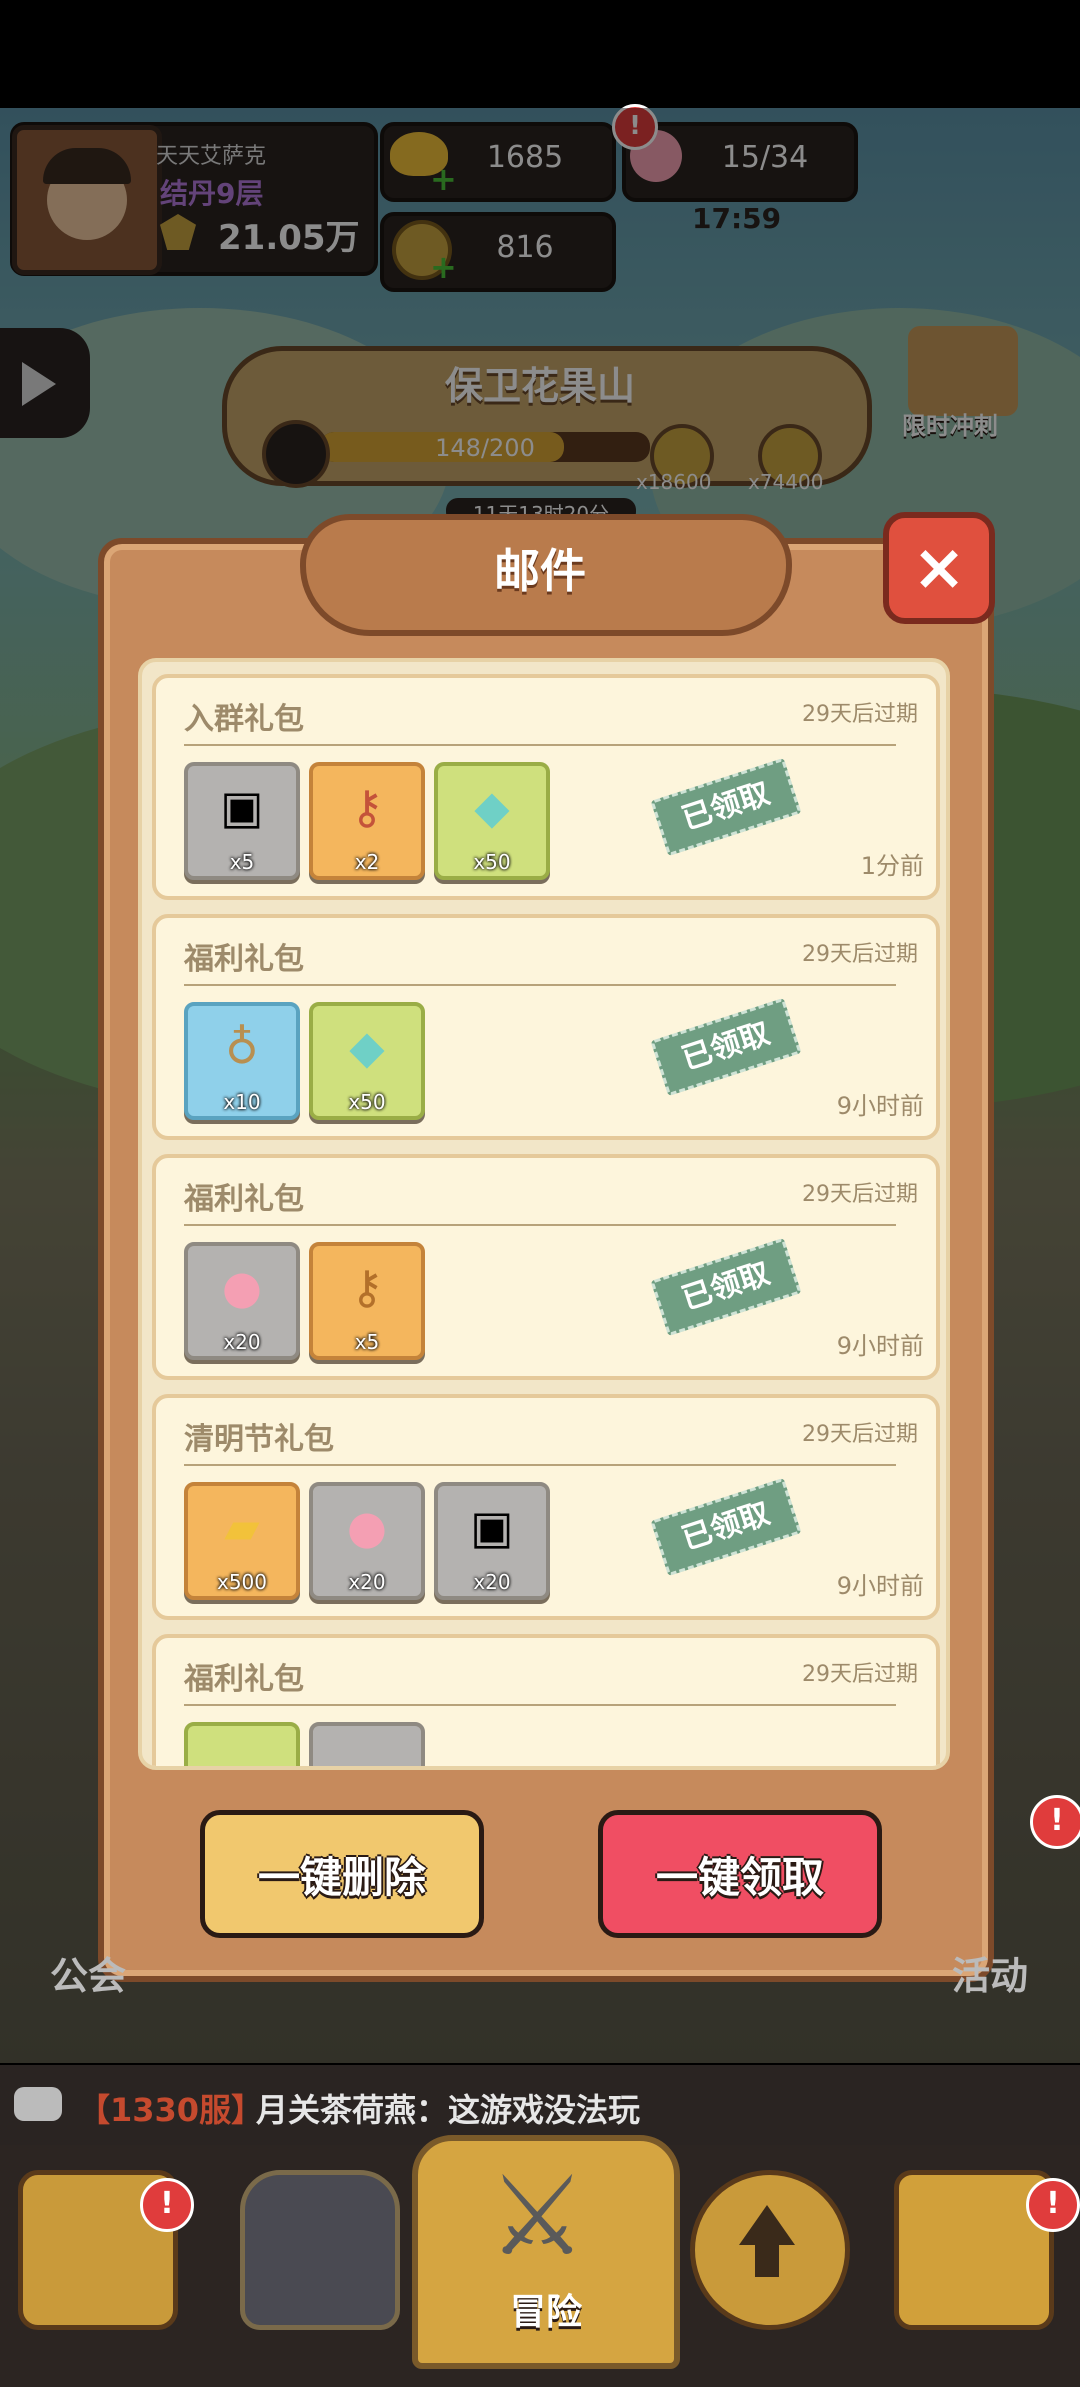 Image resolution: width=1080 pixels, height=2387 pixels. I want to click on mail-time: 1分前, so click(892, 866).